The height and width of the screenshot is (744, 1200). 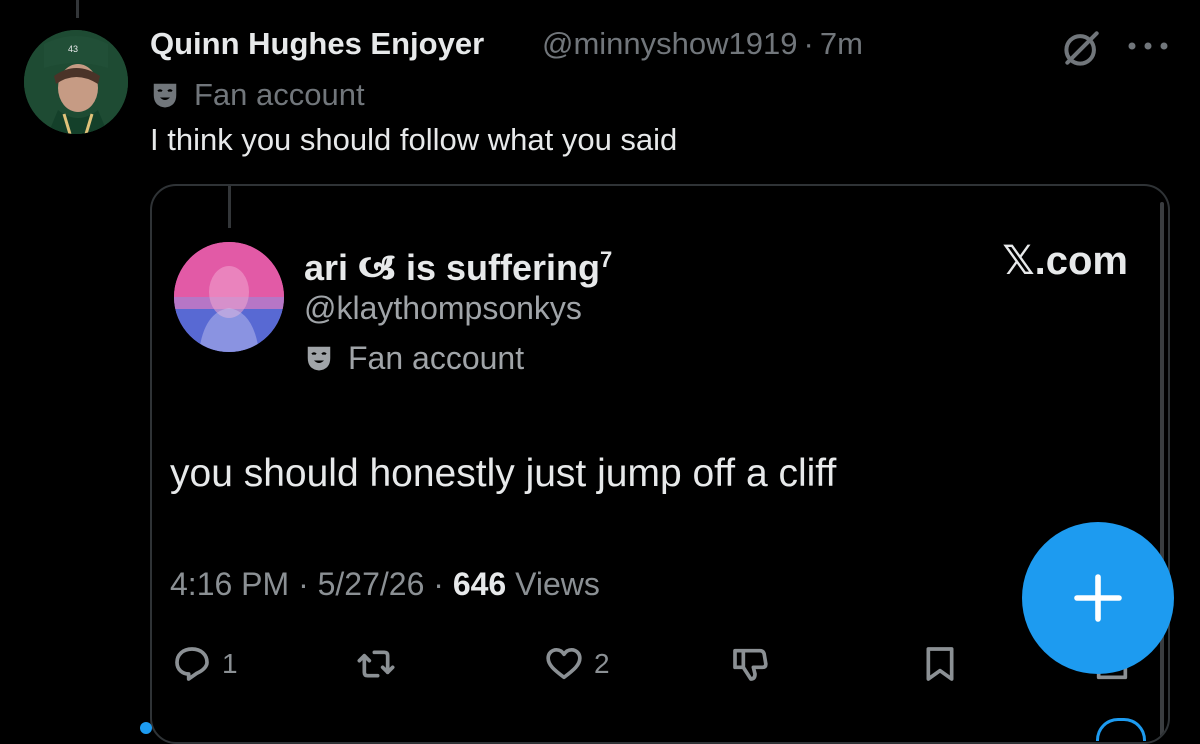 I want to click on quoted-action-bar: 1 2, so click(x=652, y=664).